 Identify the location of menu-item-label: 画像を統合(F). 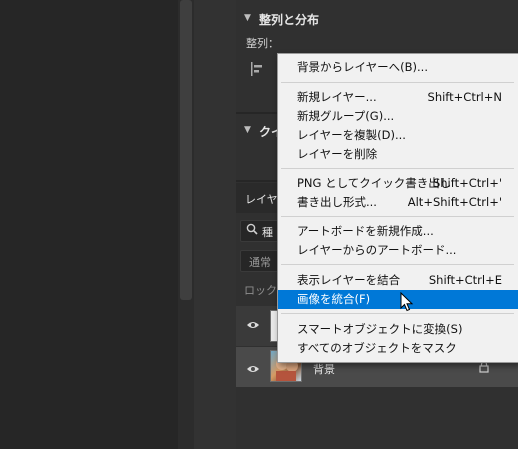
(334, 299).